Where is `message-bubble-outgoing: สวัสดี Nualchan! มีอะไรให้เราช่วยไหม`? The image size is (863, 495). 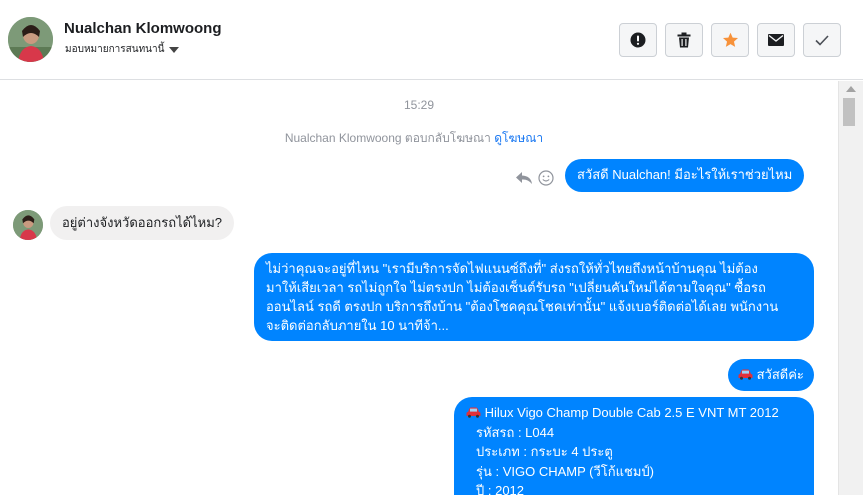 message-bubble-outgoing: สวัสดี Nualchan! มีอะไรให้เราช่วยไหม is located at coordinates (685, 175).